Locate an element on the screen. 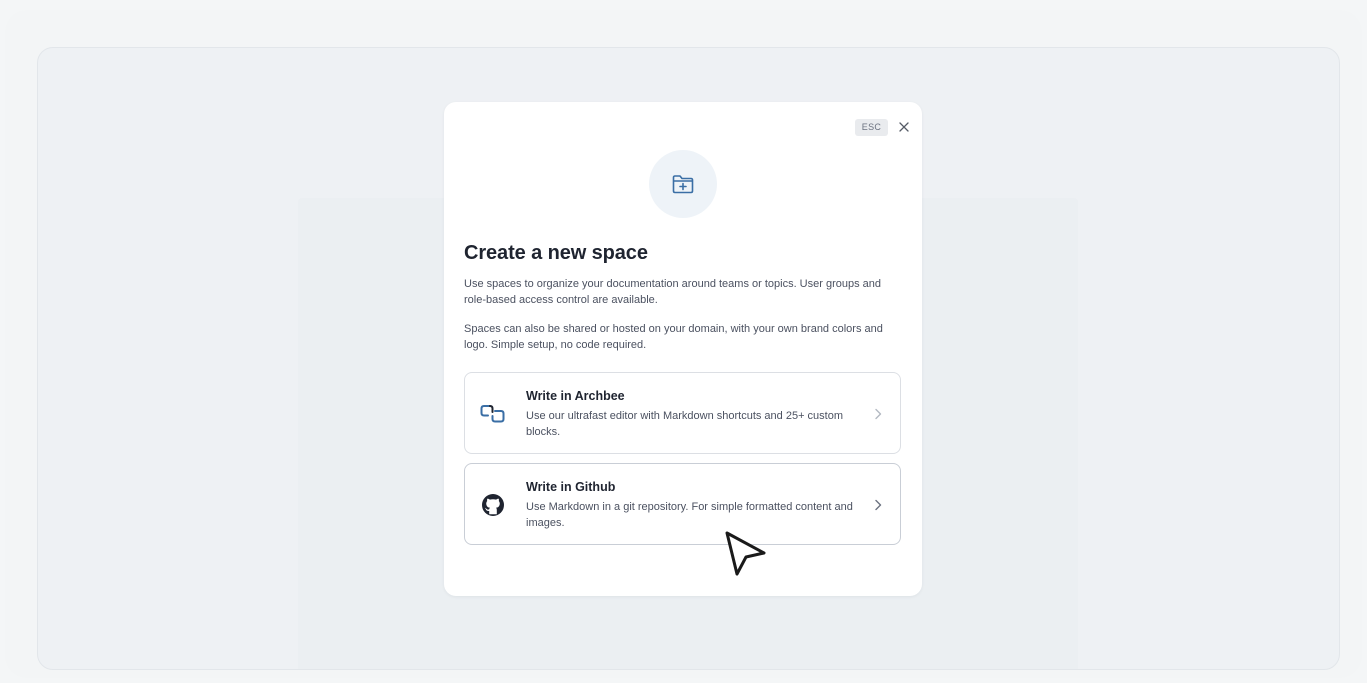 This screenshot has width=1367, height=683. option-title: Write in Github is located at coordinates (571, 487).